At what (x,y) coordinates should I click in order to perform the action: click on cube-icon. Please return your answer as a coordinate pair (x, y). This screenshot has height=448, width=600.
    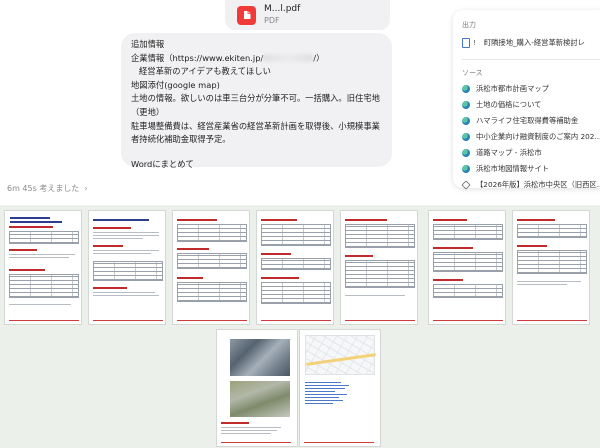
    Looking at the image, I should click on (466, 185).